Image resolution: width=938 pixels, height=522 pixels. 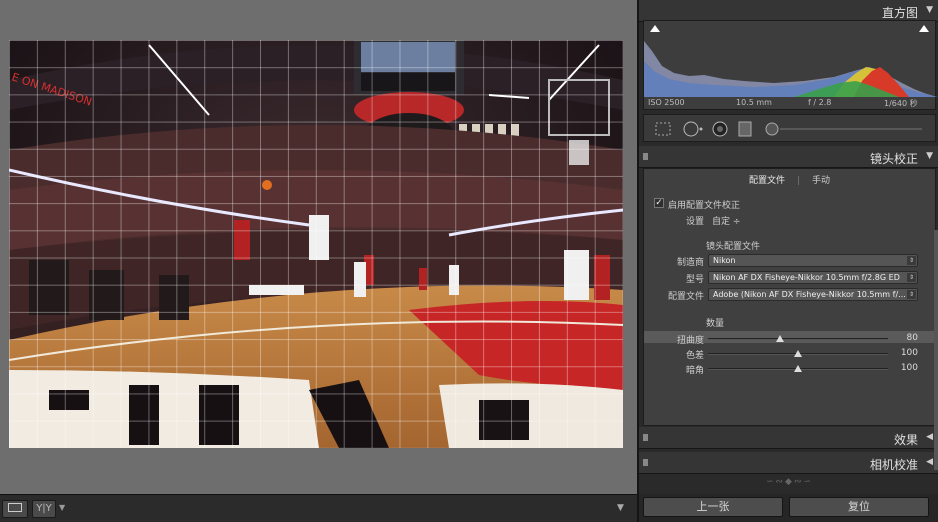 I want to click on before-after-button: Y|Y, so click(x=44, y=509).